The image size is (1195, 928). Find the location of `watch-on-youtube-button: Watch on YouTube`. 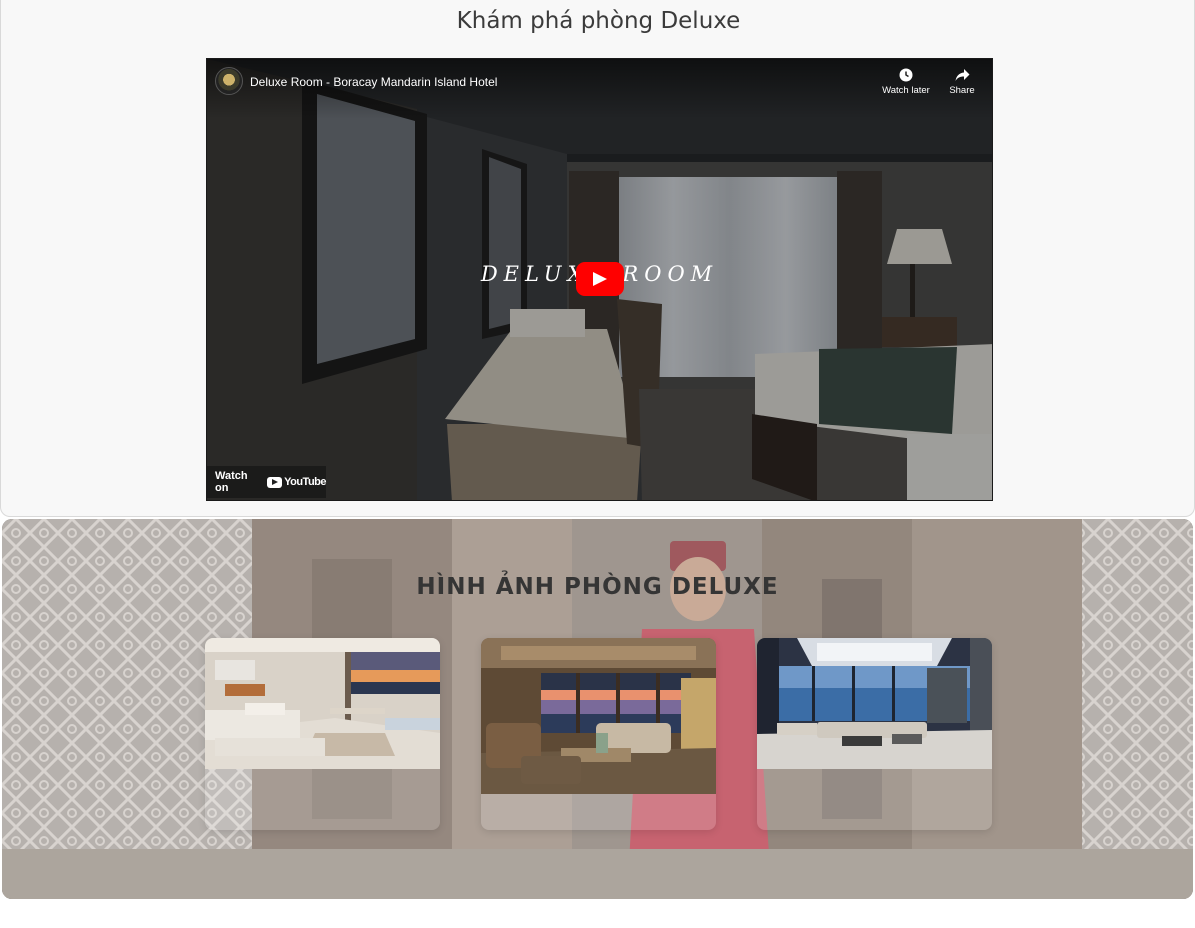

watch-on-youtube-button: Watch on YouTube is located at coordinates (266, 482).